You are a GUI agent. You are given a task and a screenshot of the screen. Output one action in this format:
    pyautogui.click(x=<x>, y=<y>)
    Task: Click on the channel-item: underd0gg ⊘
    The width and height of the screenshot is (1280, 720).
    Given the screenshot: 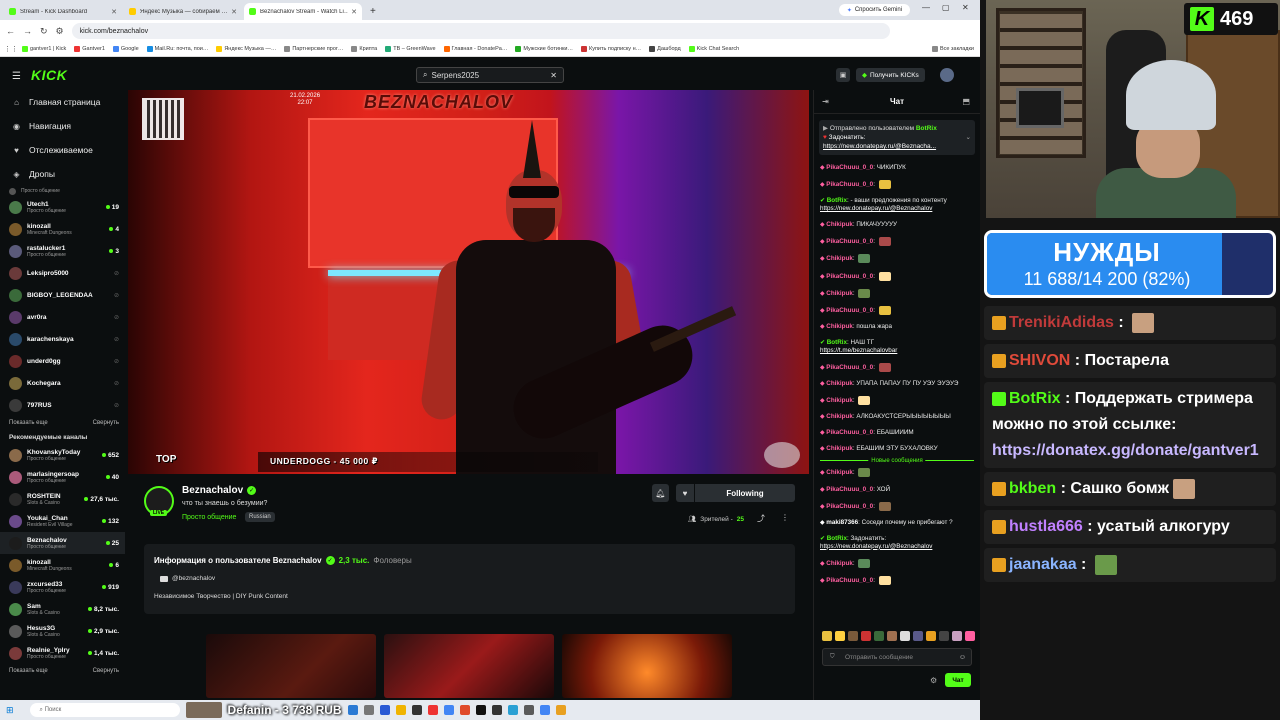 What is the action you would take?
    pyautogui.click(x=62, y=361)
    